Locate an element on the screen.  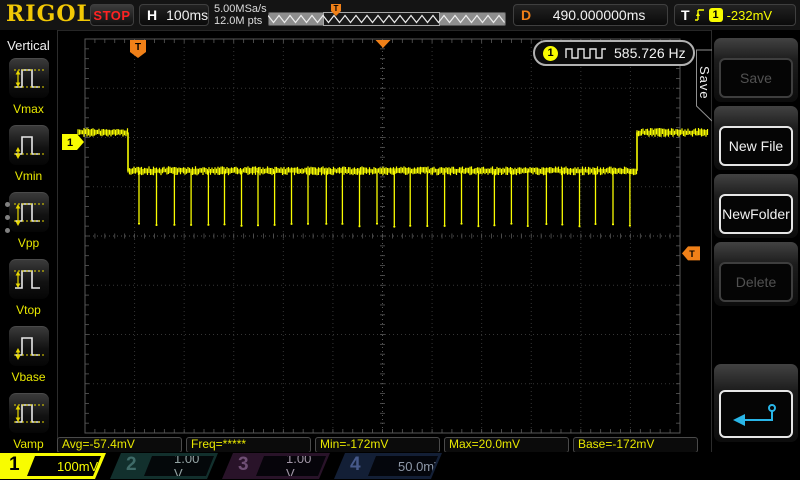
counter-value: 585.726 Hz is located at coordinates (650, 53).